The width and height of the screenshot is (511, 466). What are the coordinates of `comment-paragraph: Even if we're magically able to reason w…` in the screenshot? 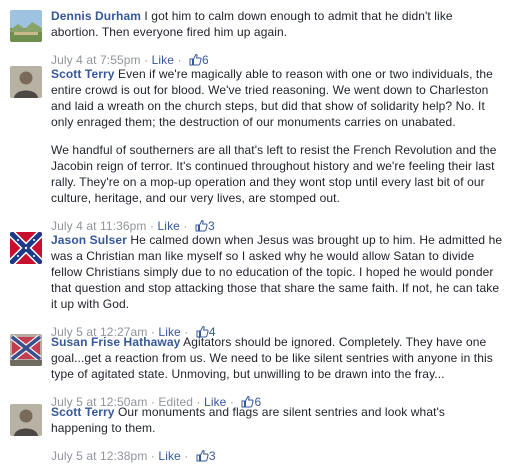 It's located at (272, 98).